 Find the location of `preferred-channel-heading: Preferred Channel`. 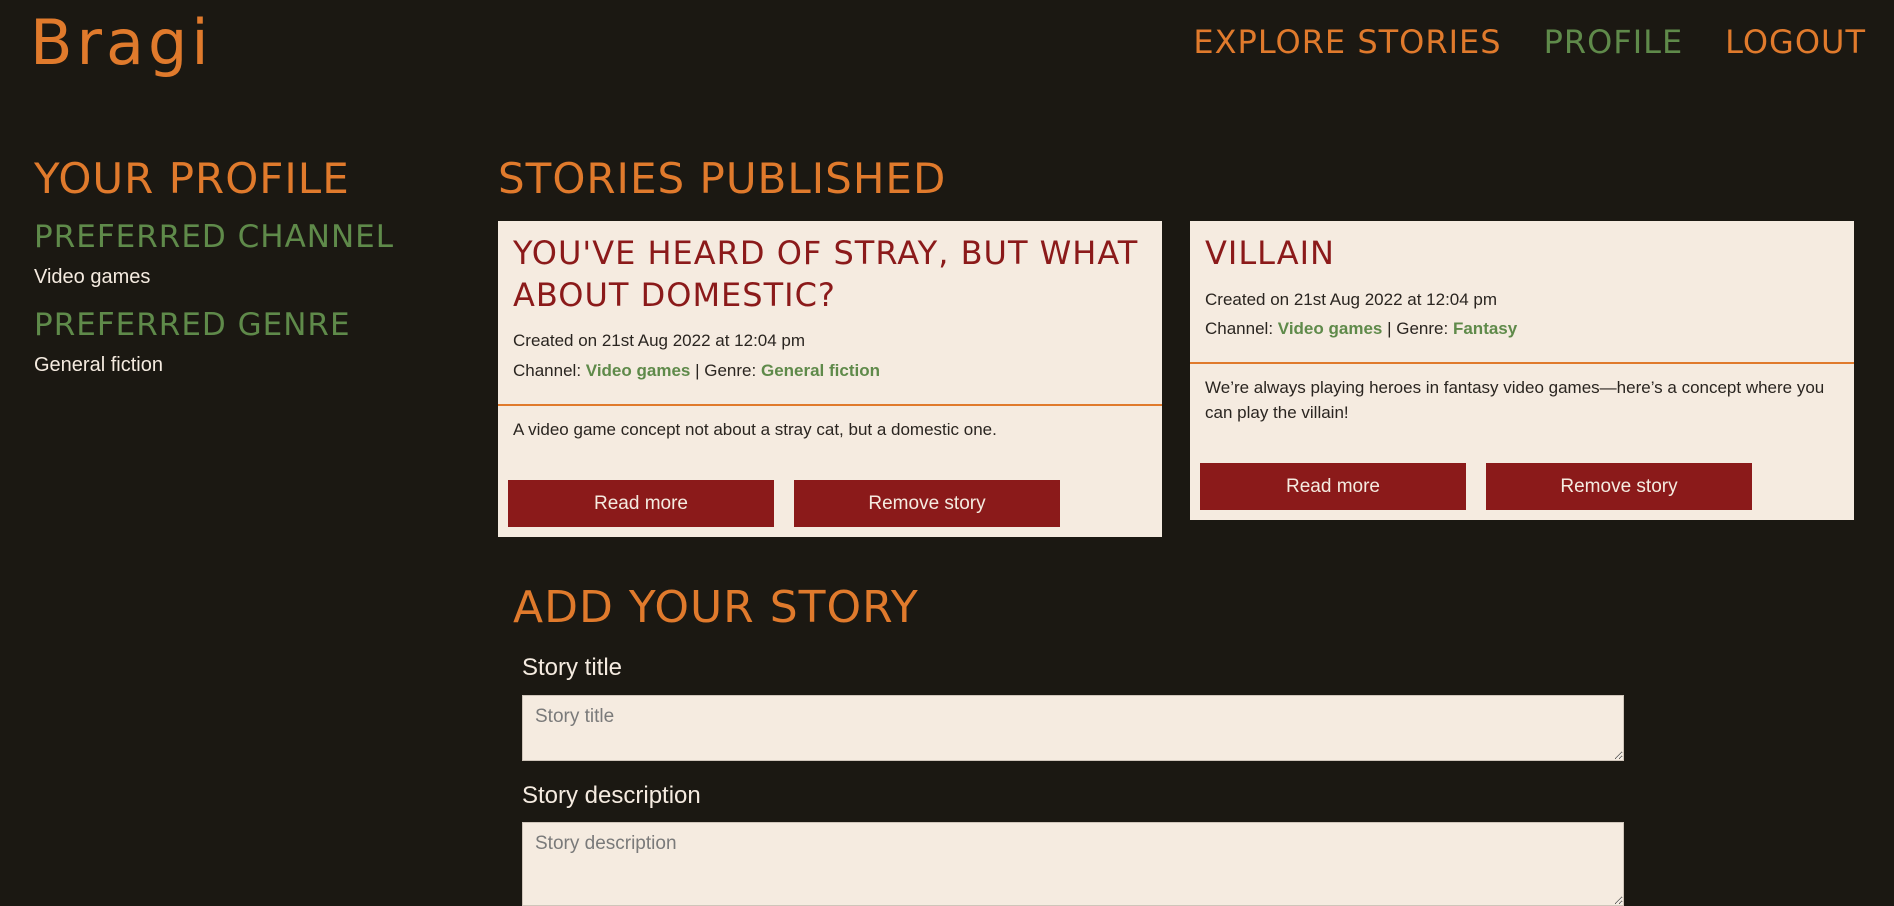

preferred-channel-heading: Preferred Channel is located at coordinates (214, 237).